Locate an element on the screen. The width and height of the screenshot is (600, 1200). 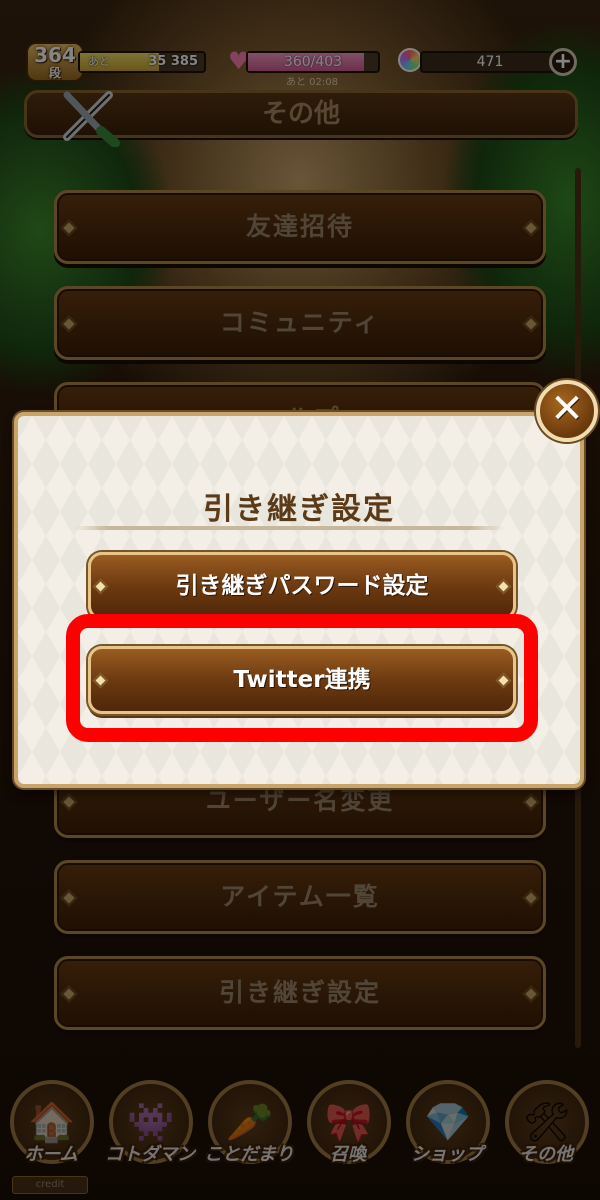
dialog-divider is located at coordinates (289, 528).